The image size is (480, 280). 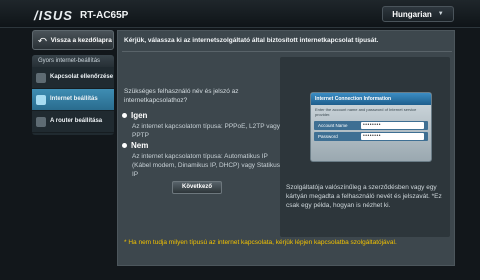 I want to click on router-icon, so click(x=41, y=121).